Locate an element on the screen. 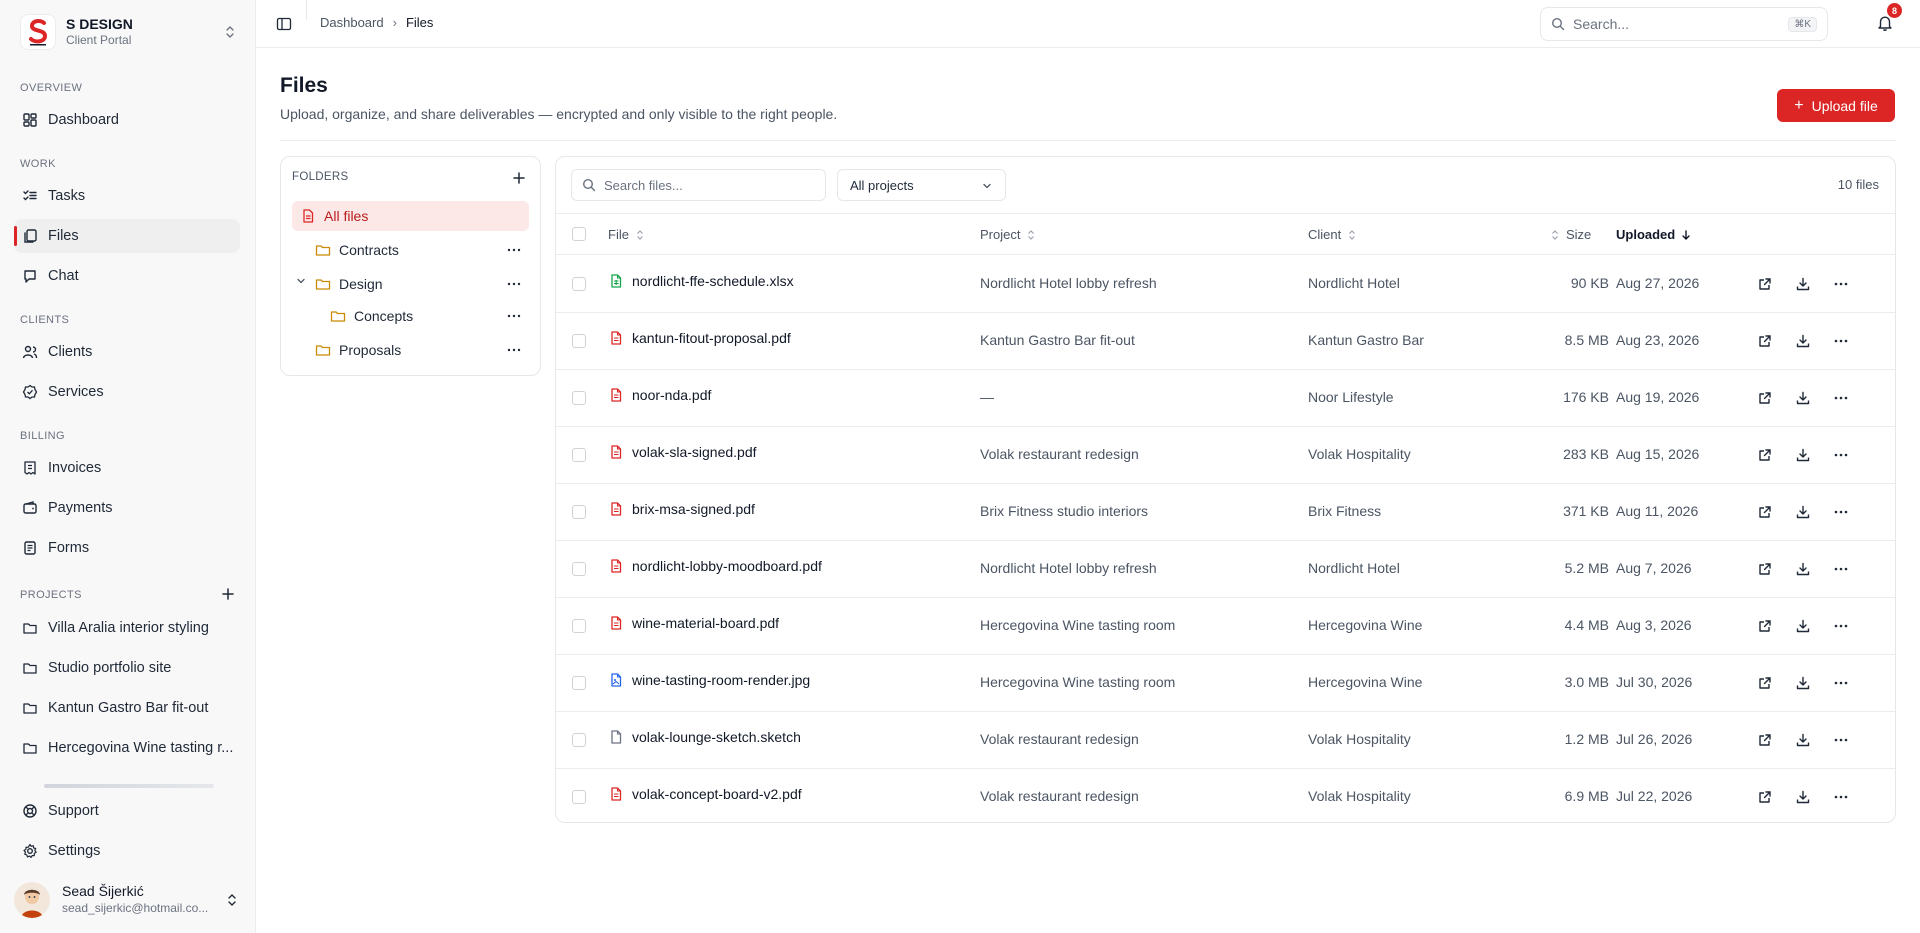 The width and height of the screenshot is (1920, 933). file-name-link: nordlicht-lobby-moodboard.pdf is located at coordinates (715, 566).